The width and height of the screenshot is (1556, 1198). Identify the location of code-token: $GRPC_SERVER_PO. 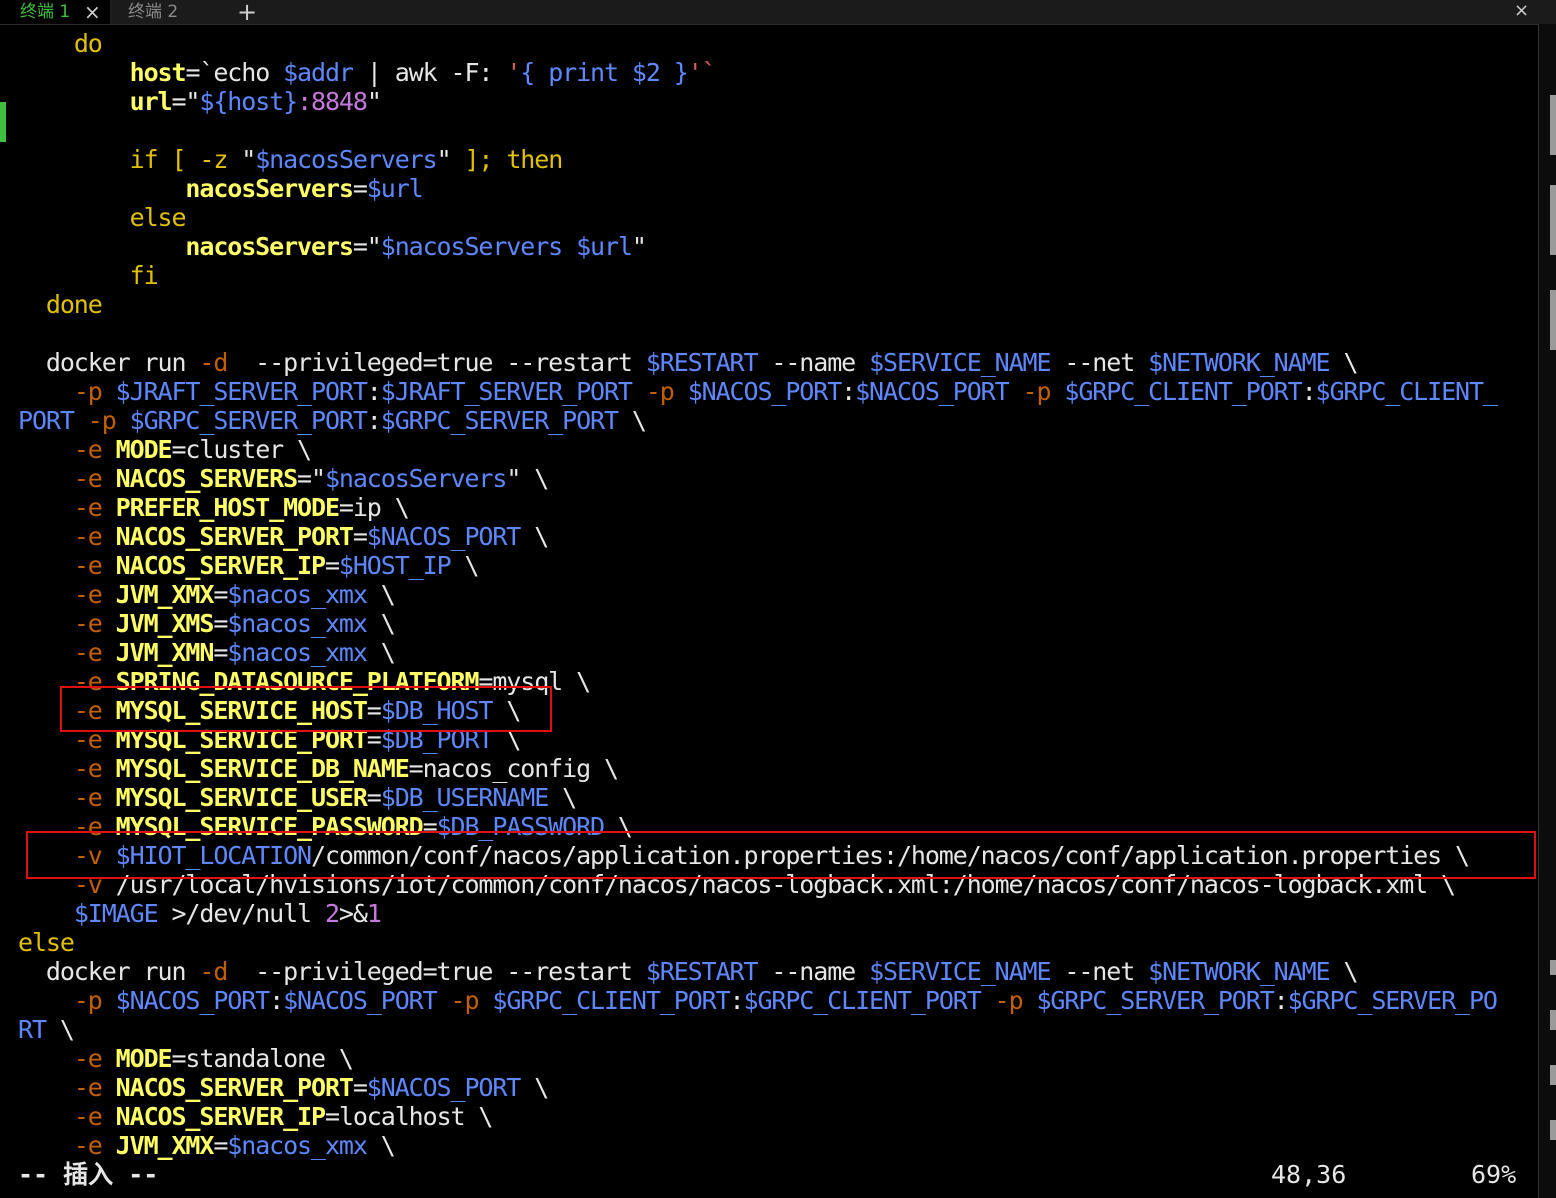
(1392, 1000).